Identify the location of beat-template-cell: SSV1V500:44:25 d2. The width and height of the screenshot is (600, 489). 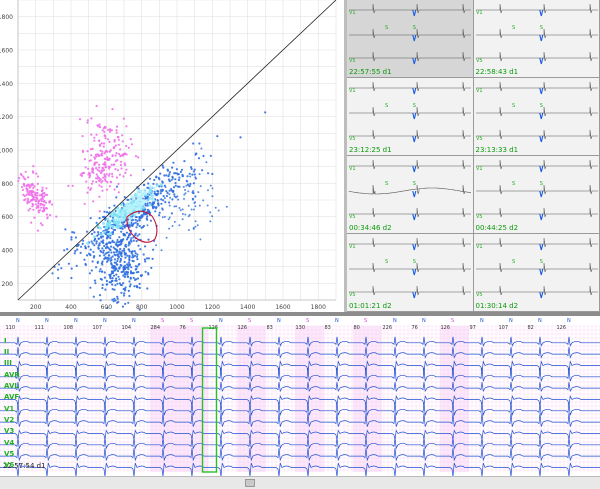
(537, 195).